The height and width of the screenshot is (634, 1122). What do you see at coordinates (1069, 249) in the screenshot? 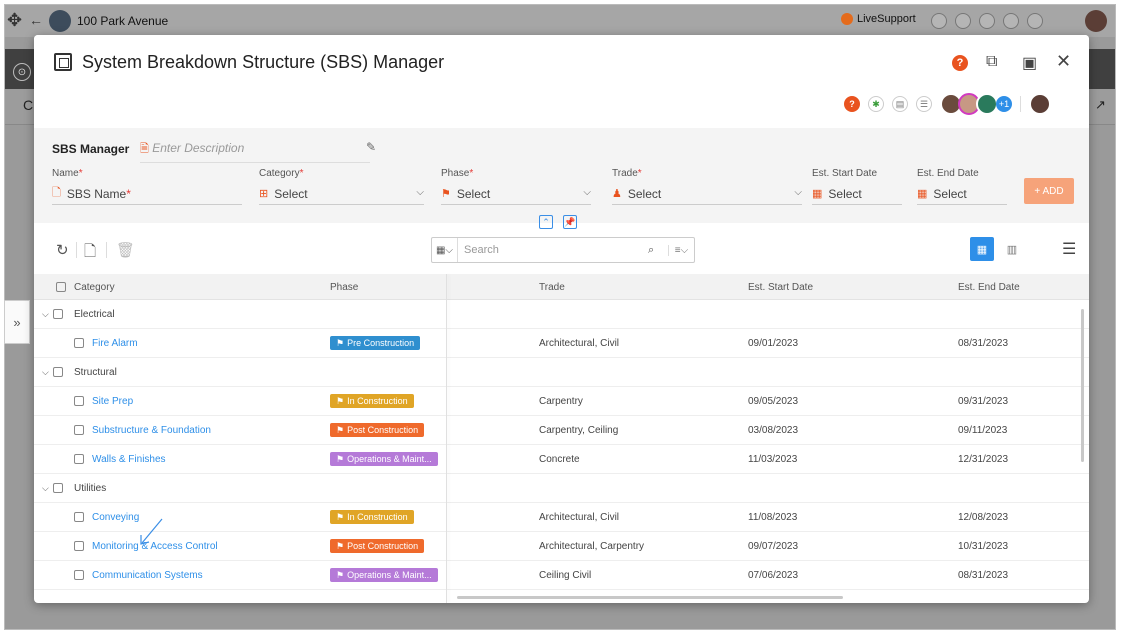
I see `menu-icon: ☰` at bounding box center [1069, 249].